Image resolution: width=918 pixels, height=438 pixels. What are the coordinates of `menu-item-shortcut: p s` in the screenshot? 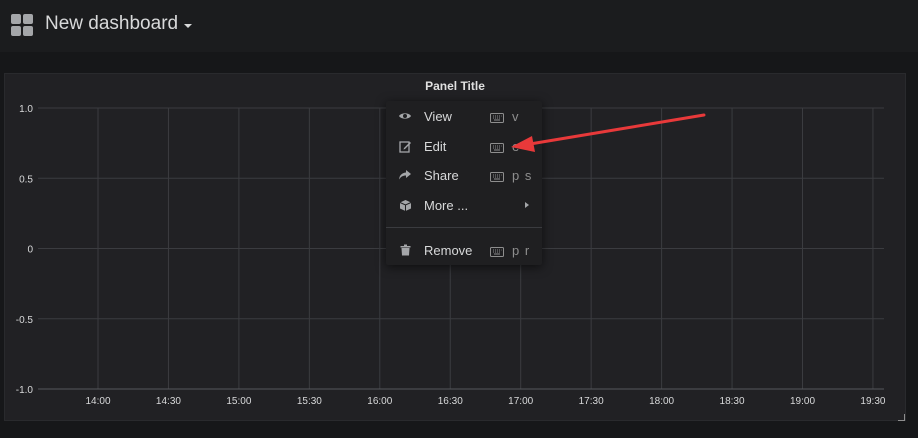 It's located at (522, 175).